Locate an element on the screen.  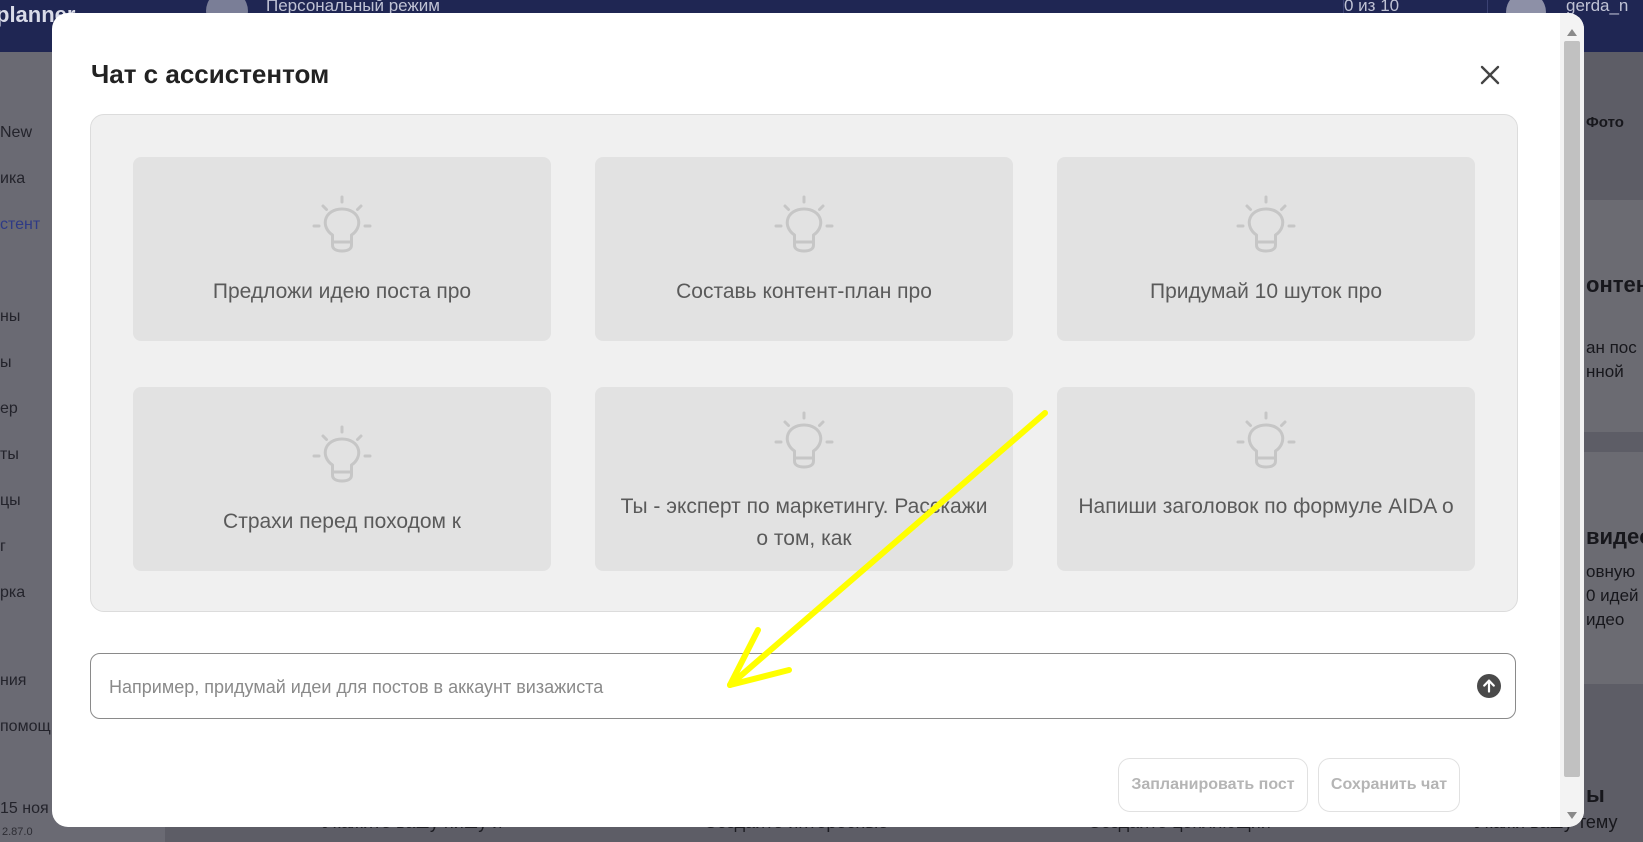
prompt-card-text: Придумай 10 шуток про is located at coordinates (1266, 291).